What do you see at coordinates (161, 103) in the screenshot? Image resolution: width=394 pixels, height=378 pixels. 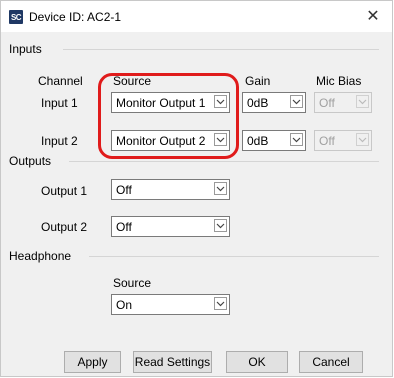 I see `input-1-source-value: Monitor Output 1` at bounding box center [161, 103].